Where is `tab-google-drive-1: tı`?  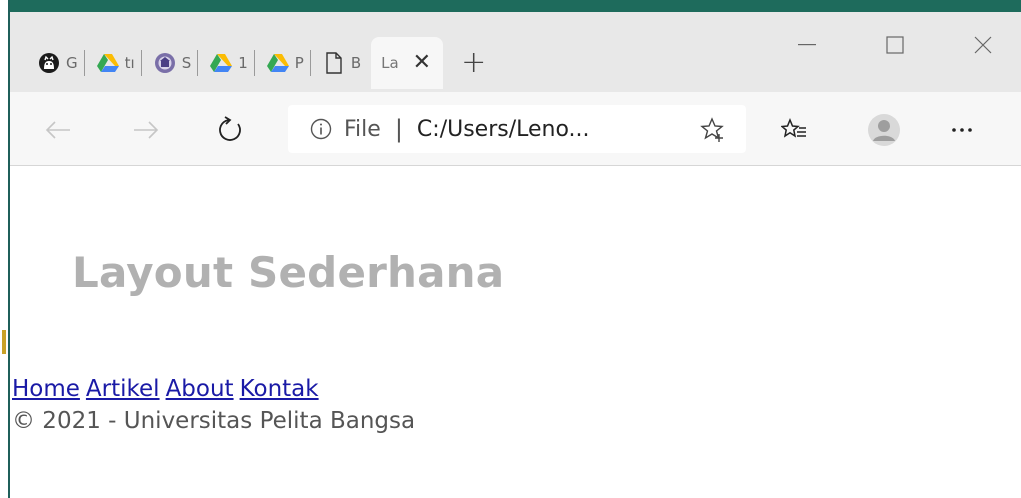
tab-google-drive-1: tı is located at coordinates (119, 63).